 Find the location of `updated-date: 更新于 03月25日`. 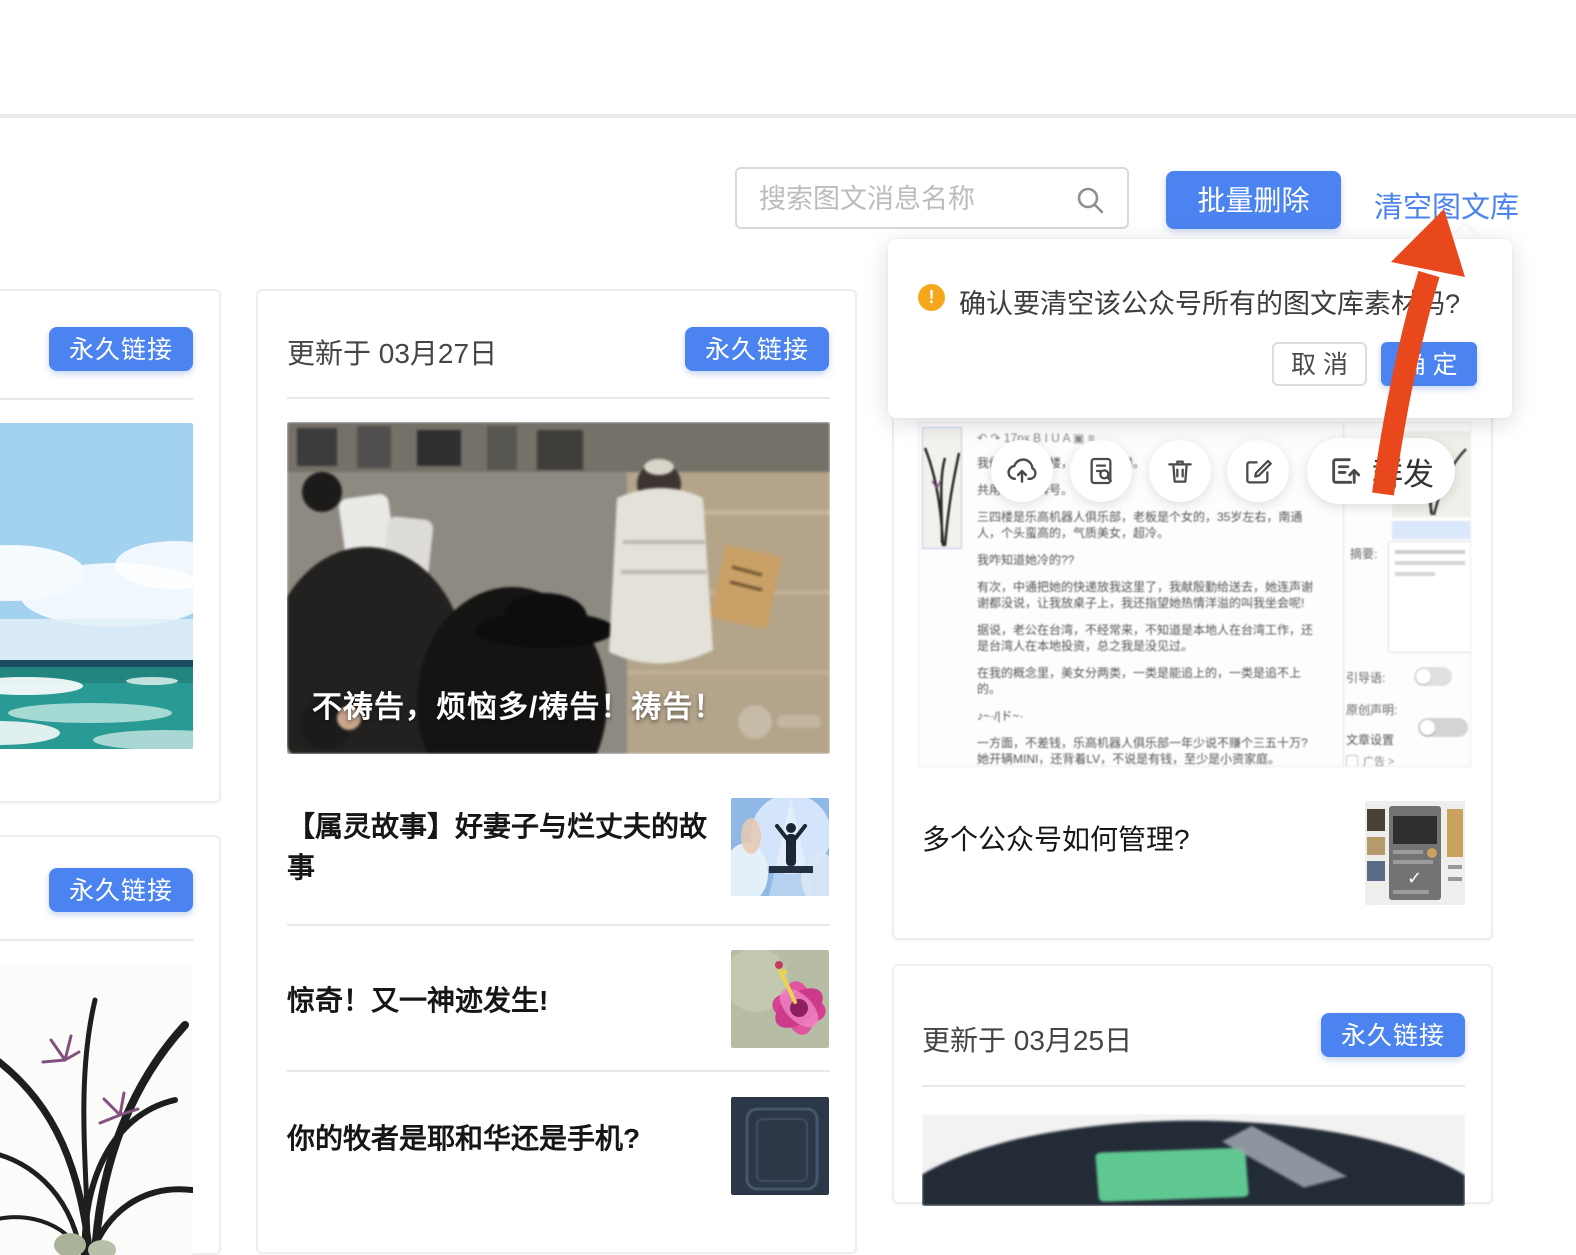

updated-date: 更新于 03月25日 is located at coordinates (1027, 1040).